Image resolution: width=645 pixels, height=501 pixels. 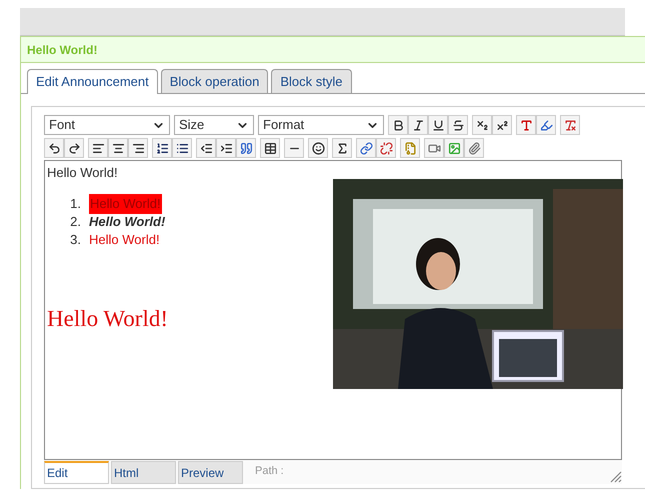 What do you see at coordinates (75, 222) in the screenshot?
I see `list-number: 2.` at bounding box center [75, 222].